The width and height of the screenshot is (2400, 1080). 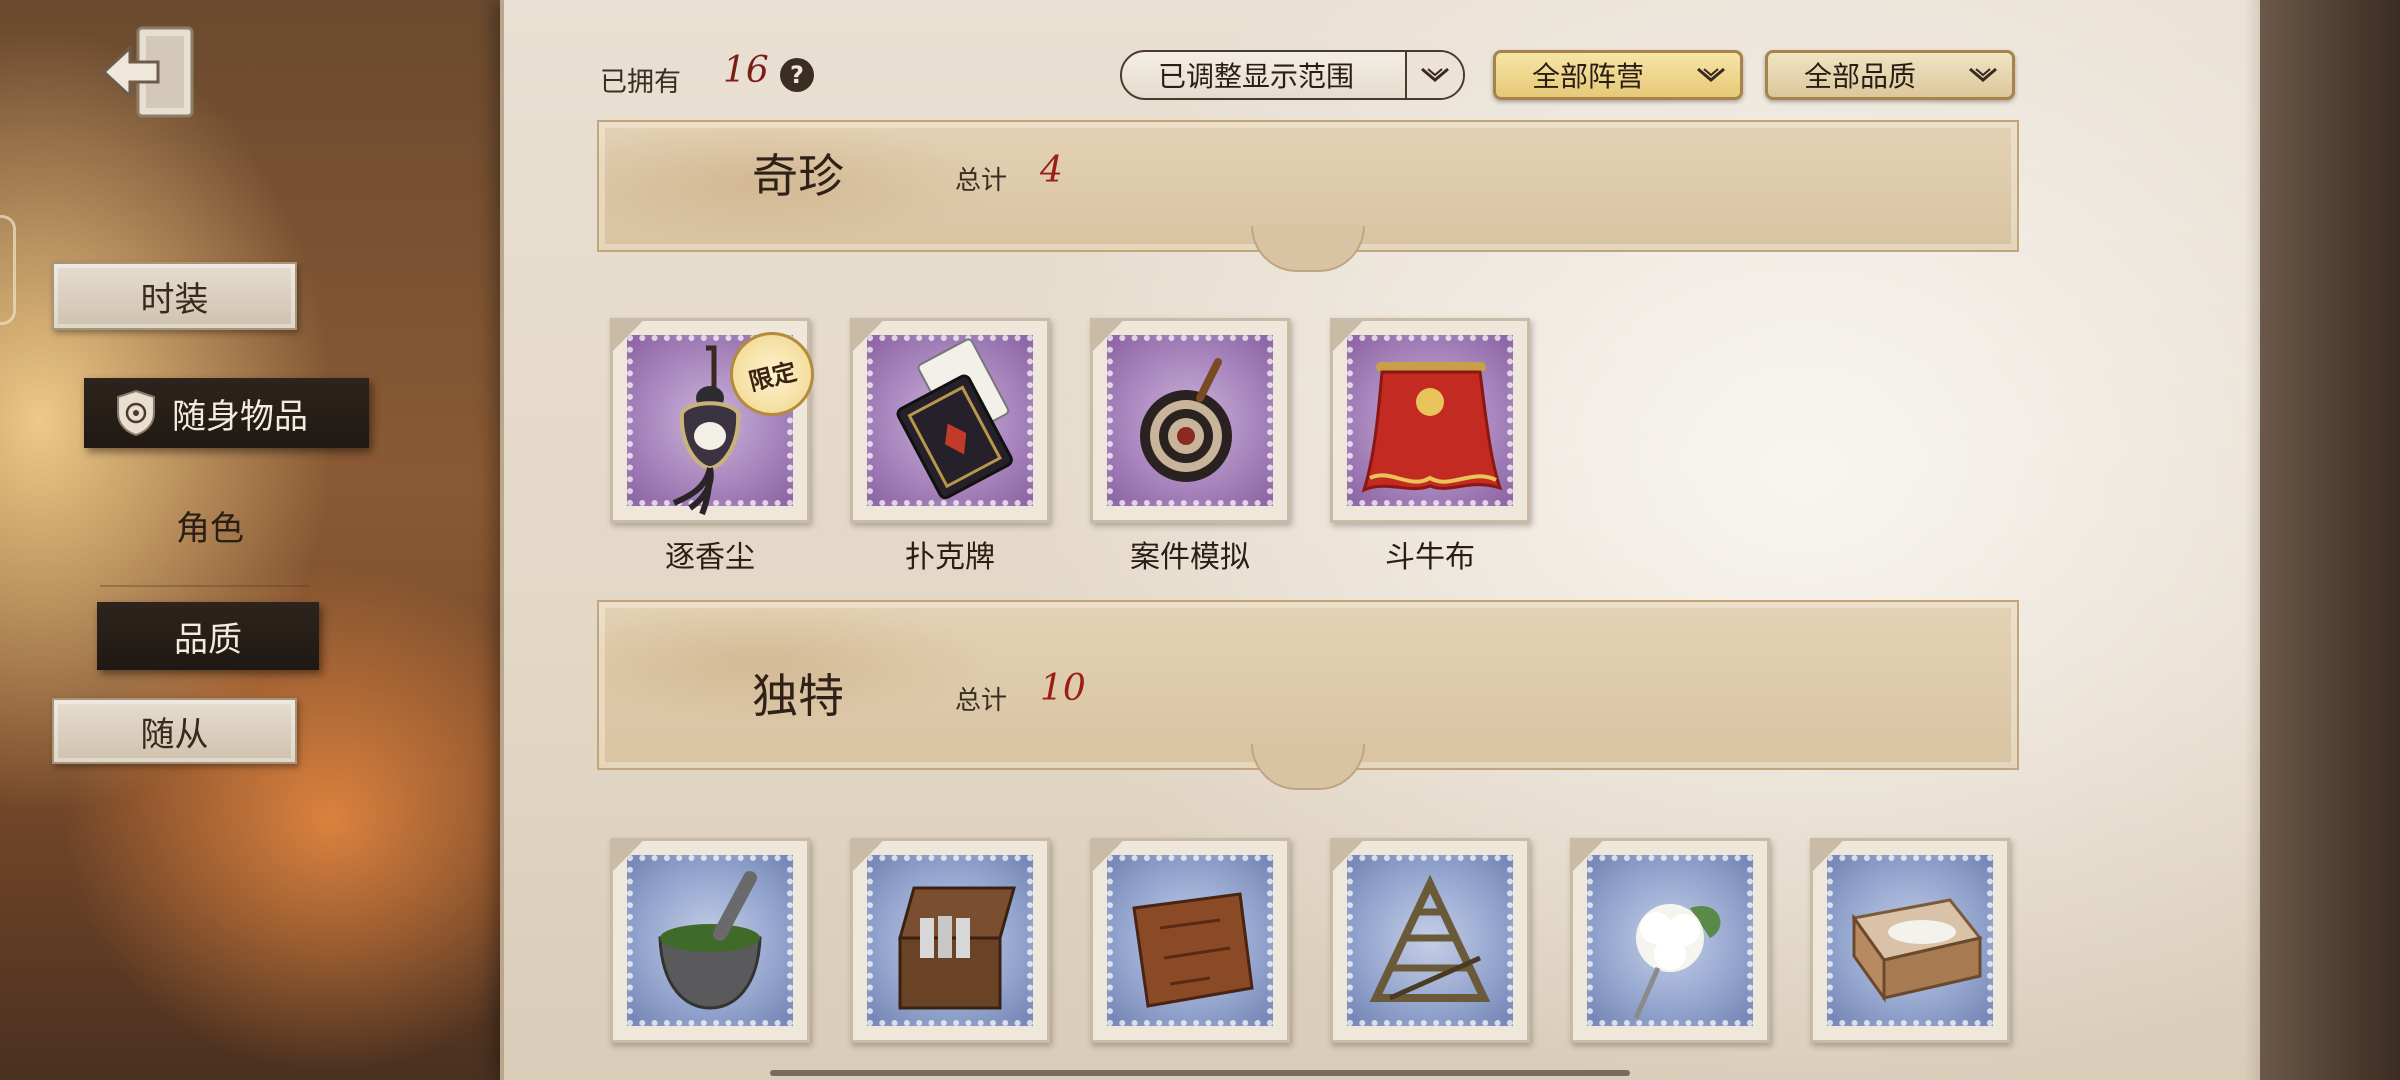 I want to click on home-indicator, so click(x=1200, y=1073).